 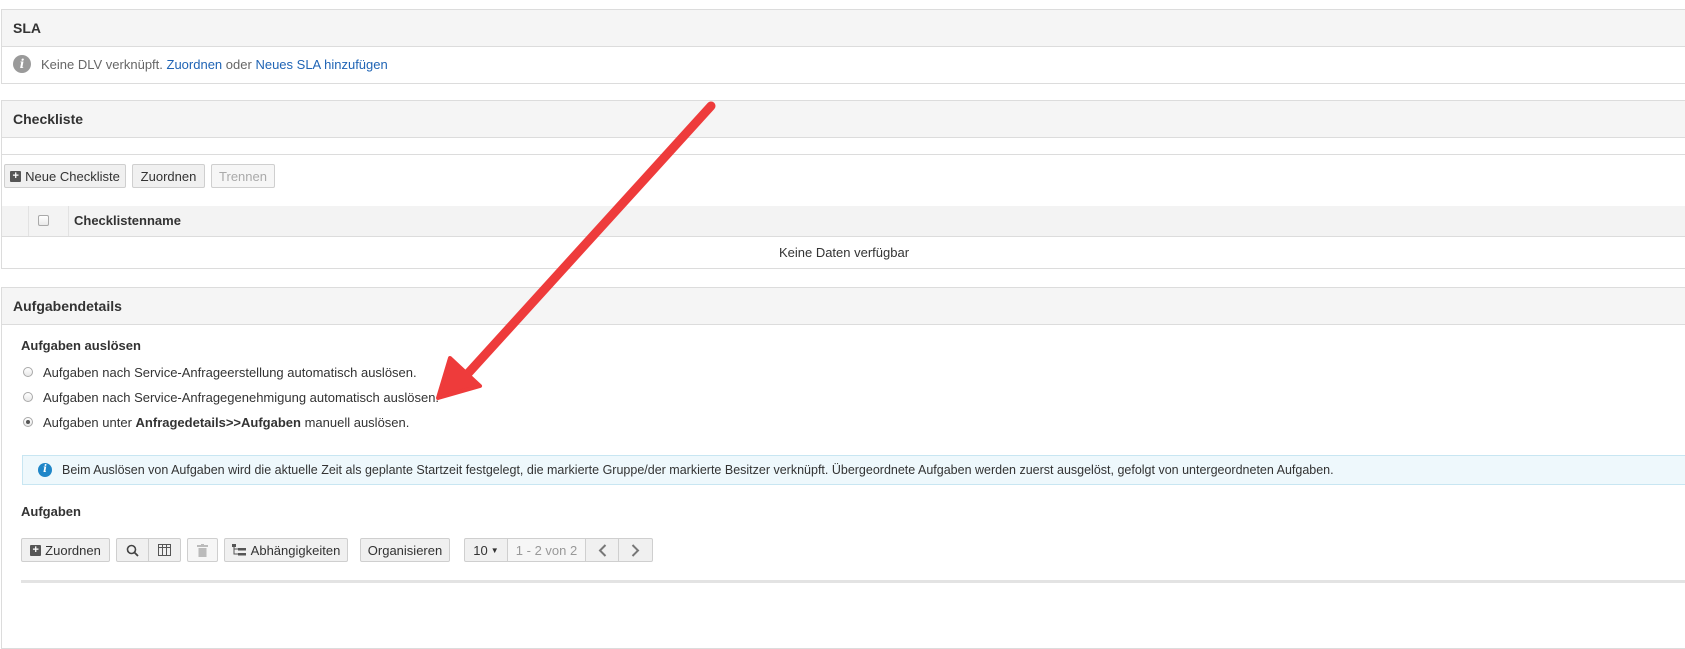 I want to click on page-size-select: 10 ▼, so click(x=486, y=550).